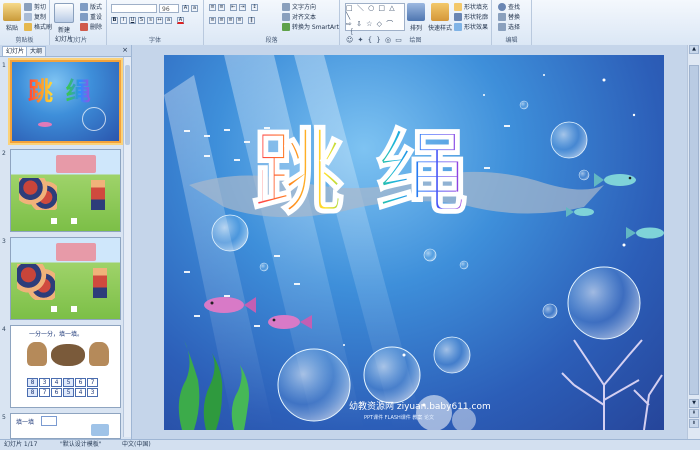  I want to click on footer-subtitle: PPT课件 FLASH课件 教案 论文, so click(399, 417).